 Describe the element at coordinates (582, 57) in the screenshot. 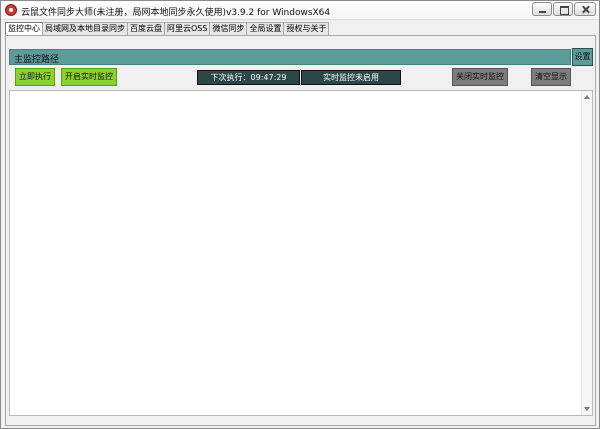

I see `settings-button: 设置` at that location.